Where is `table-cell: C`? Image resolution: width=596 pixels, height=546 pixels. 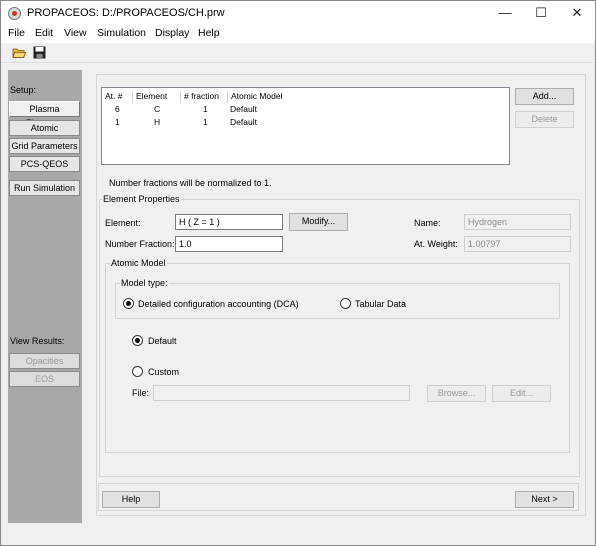 table-cell: C is located at coordinates (157, 109).